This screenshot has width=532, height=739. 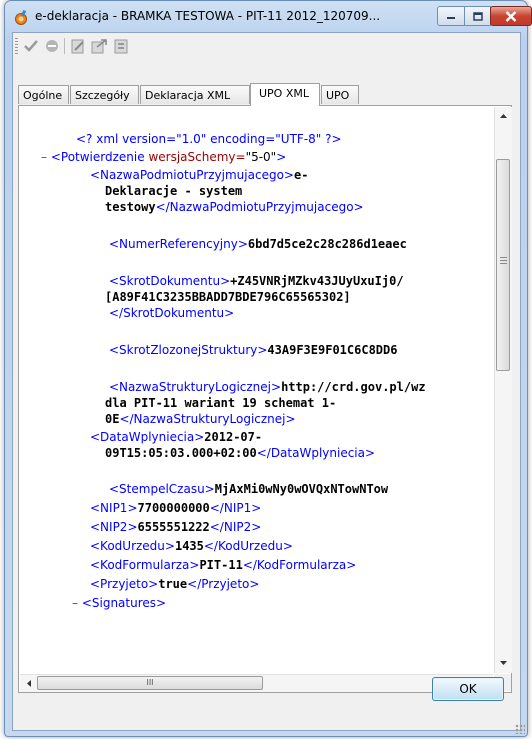 What do you see at coordinates (221, 565) in the screenshot?
I see `xml-value: PIT-11` at bounding box center [221, 565].